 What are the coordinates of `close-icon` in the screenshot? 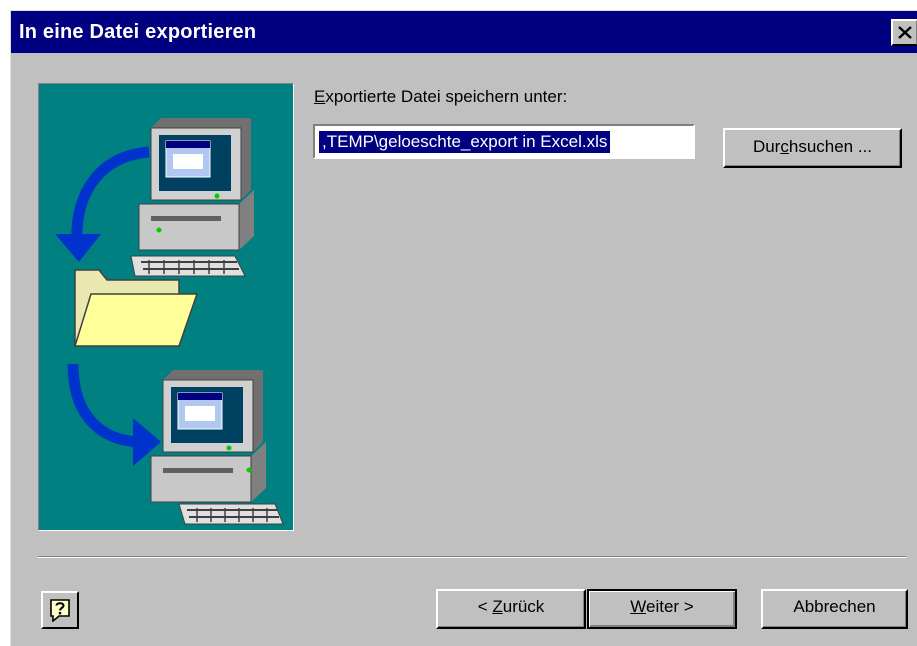 It's located at (905, 32).